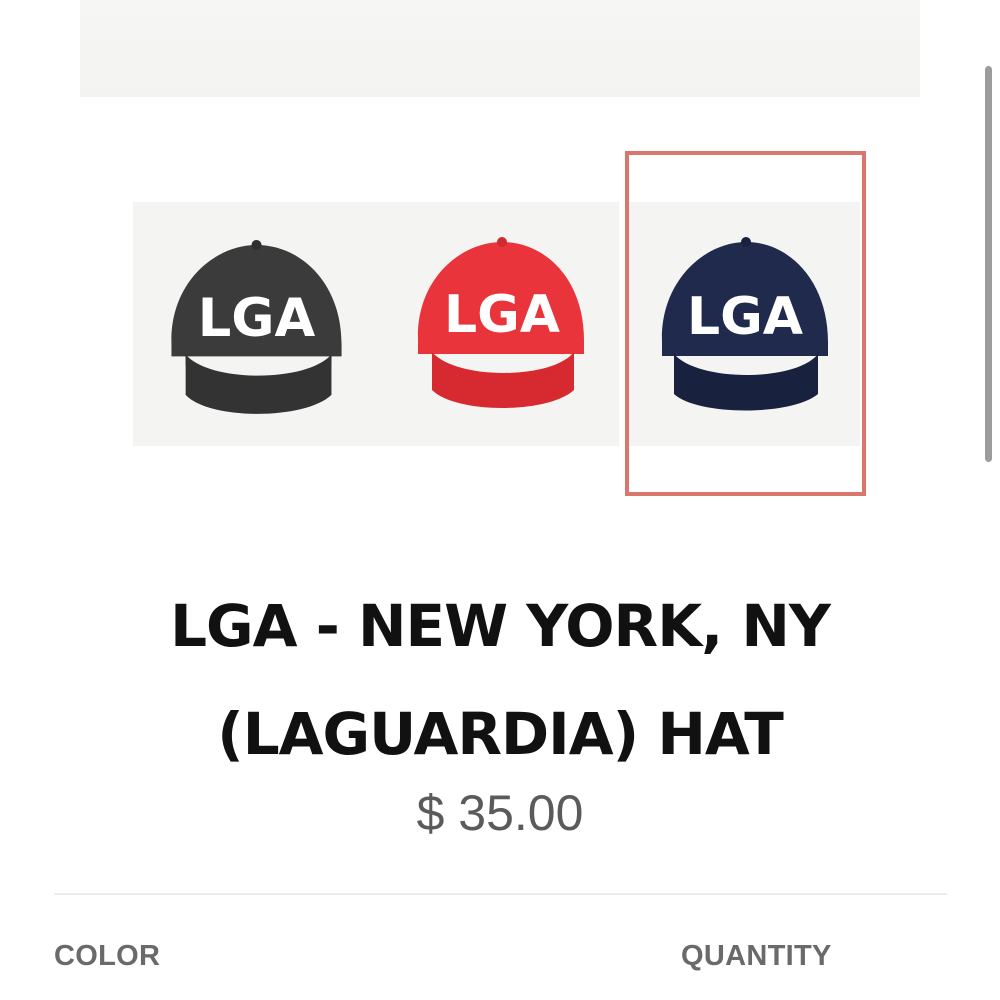 This screenshot has height=1000, width=1000. What do you see at coordinates (500, 626) in the screenshot?
I see `product-title-line1: LGA - NEW YORK, NY` at bounding box center [500, 626].